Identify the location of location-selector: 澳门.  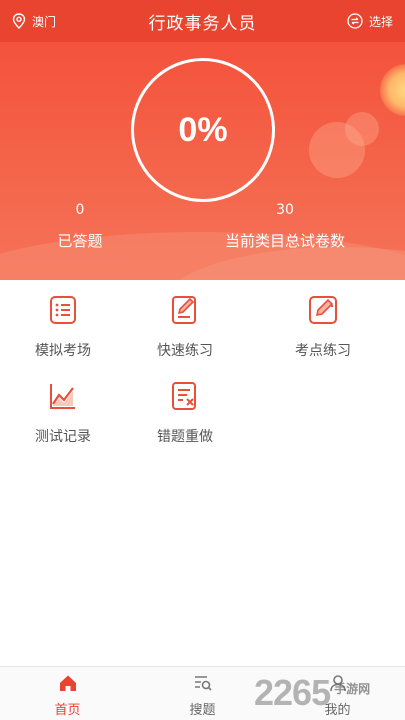
(34, 21).